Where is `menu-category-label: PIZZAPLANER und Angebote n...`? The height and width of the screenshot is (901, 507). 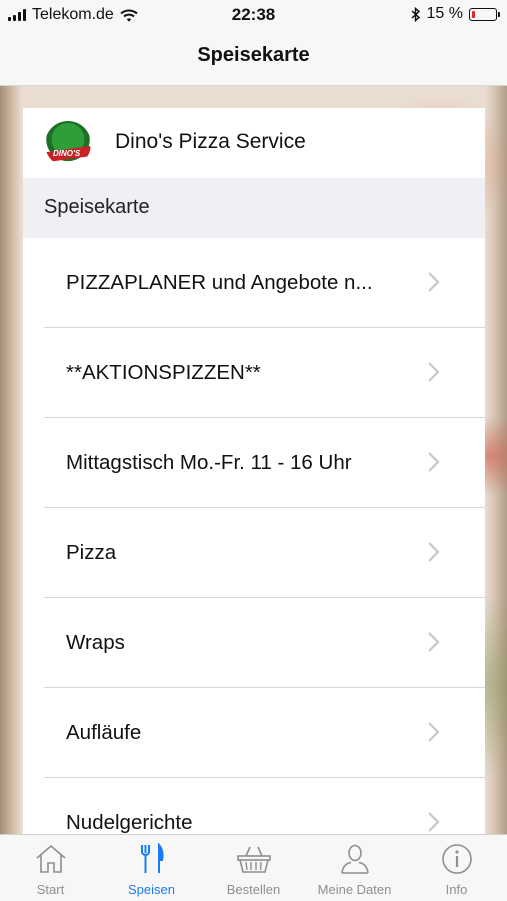 menu-category-label: PIZZAPLANER und Angebote n... is located at coordinates (219, 282).